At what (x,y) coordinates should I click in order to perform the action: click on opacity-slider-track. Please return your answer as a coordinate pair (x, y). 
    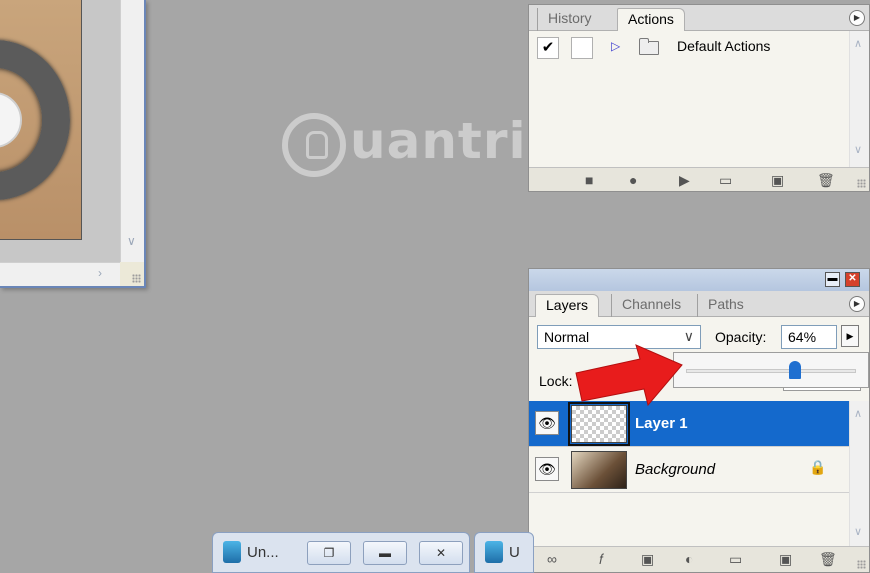
    Looking at the image, I should click on (771, 371).